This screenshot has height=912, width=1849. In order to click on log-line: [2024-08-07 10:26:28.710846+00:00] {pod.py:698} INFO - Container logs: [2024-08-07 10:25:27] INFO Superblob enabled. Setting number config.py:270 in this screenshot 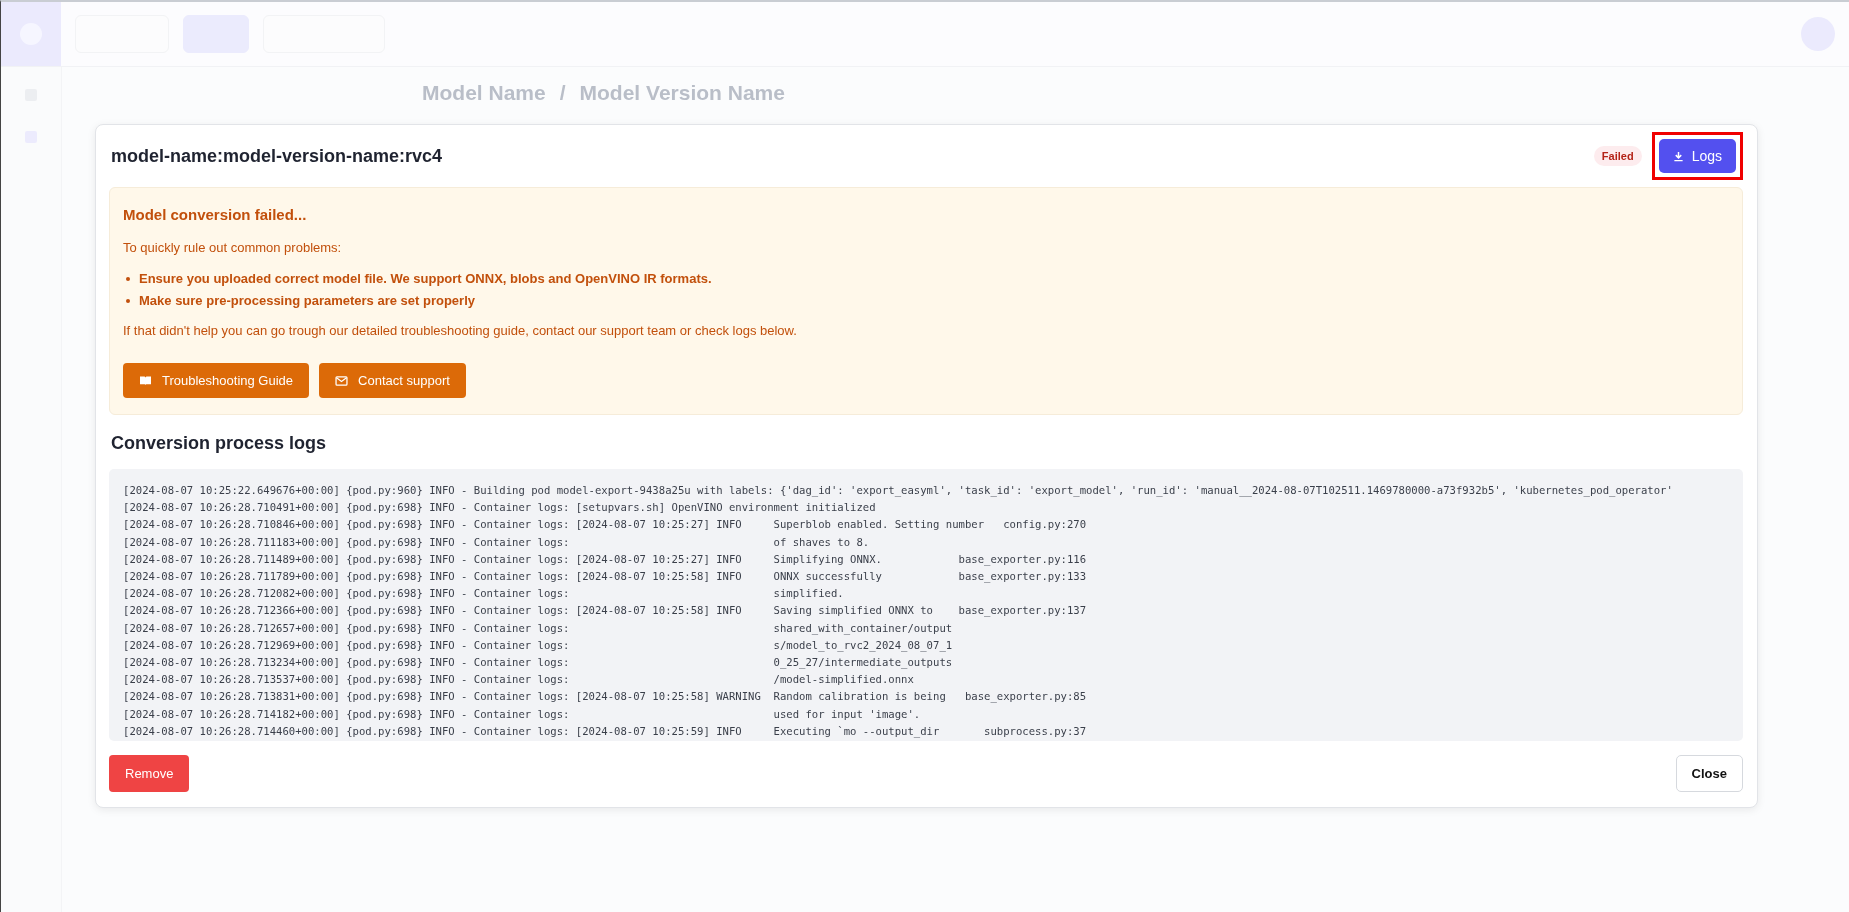, I will do `click(605, 525)`.